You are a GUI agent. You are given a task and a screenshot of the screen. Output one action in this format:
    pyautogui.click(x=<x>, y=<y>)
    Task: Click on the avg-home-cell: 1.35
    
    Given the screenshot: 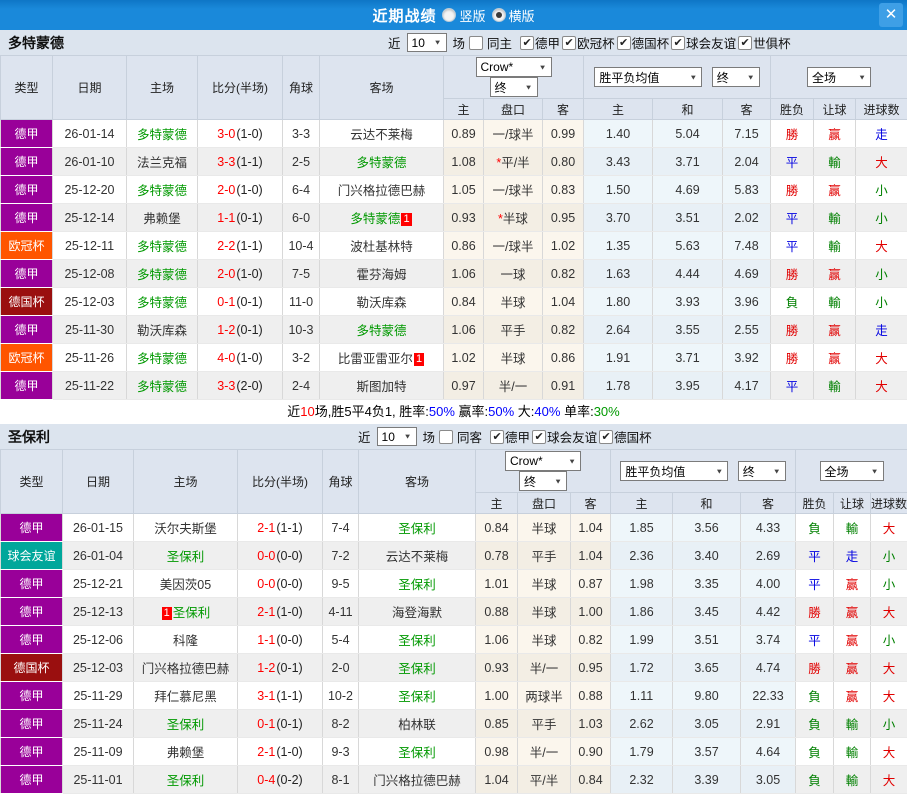 What is the action you would take?
    pyautogui.click(x=618, y=246)
    